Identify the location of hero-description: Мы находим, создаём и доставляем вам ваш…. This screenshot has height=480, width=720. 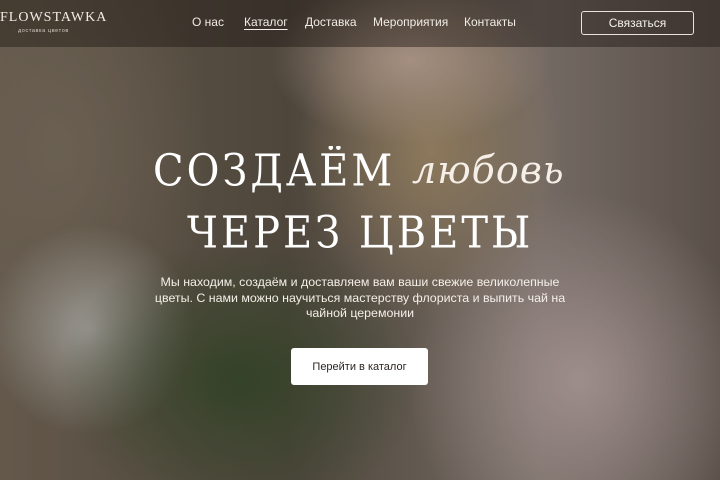
(360, 297).